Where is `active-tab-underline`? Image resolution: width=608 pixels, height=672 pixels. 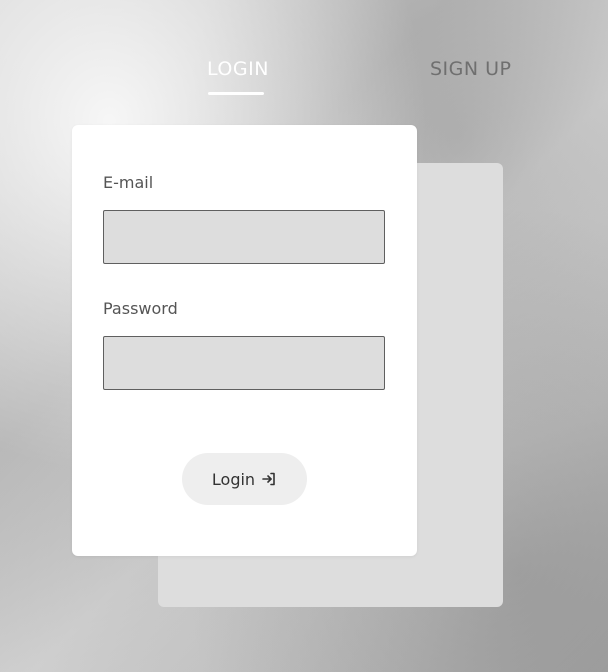 active-tab-underline is located at coordinates (236, 93).